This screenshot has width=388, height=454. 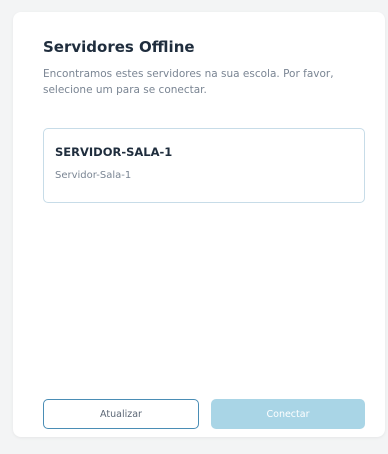 What do you see at coordinates (288, 414) in the screenshot?
I see `connect-button: Conectar` at bounding box center [288, 414].